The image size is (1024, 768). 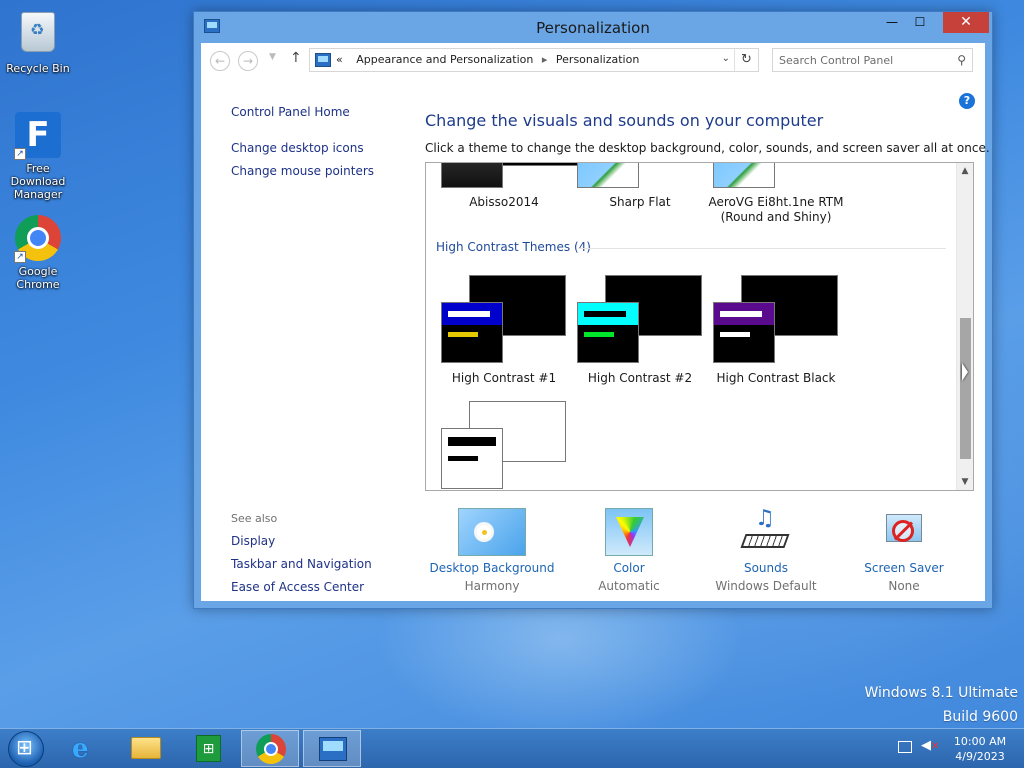 I want to click on scroll-down-button: ▼, so click(x=965, y=482).